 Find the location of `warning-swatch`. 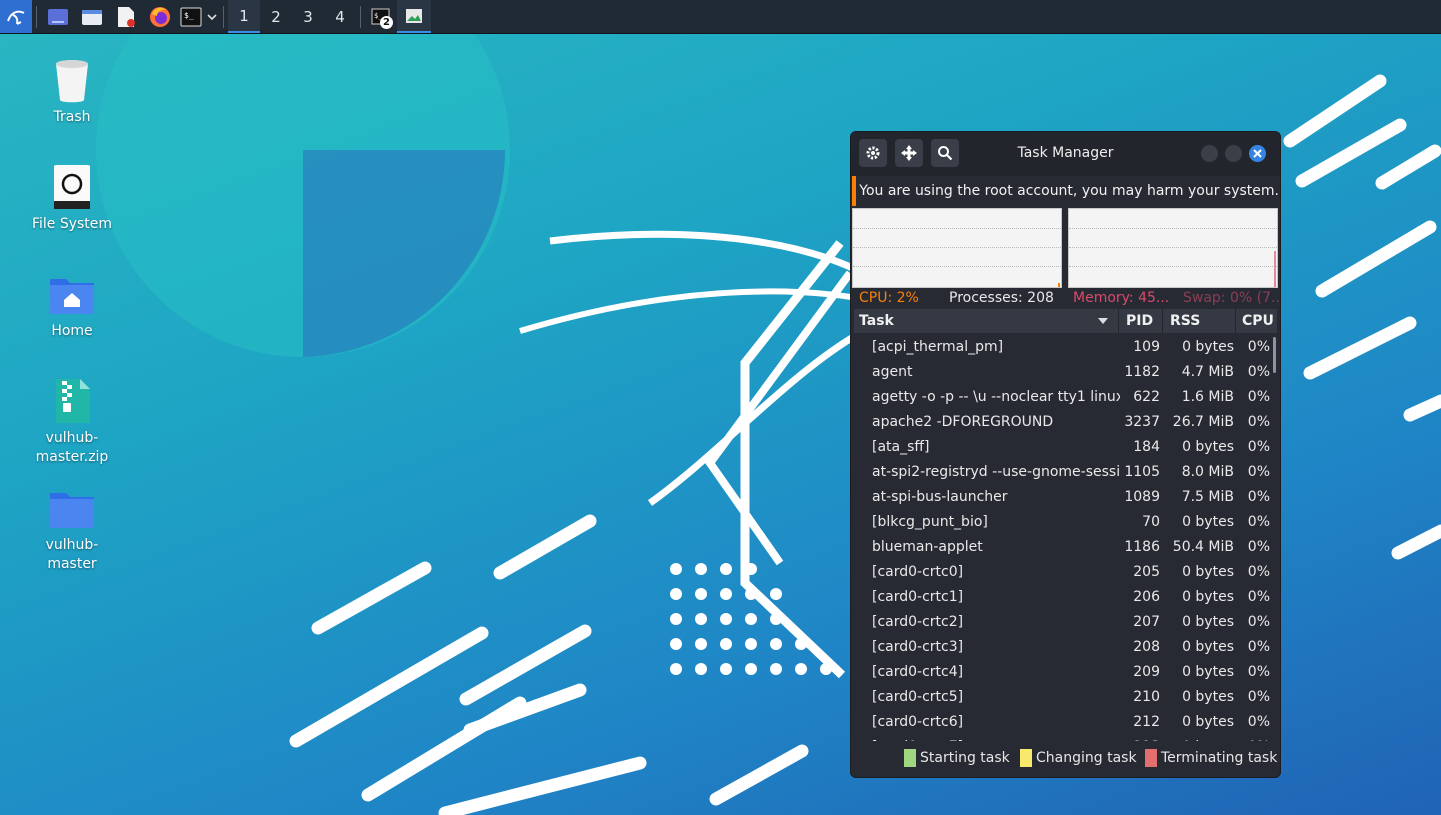

warning-swatch is located at coordinates (854, 191).